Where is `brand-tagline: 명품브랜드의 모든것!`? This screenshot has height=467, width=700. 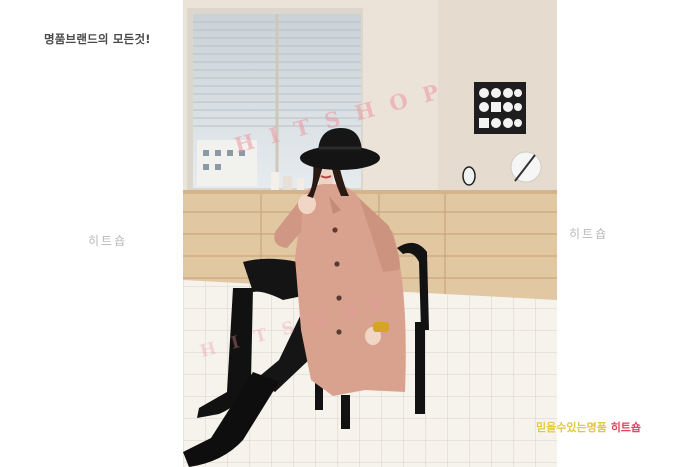
brand-tagline: 명품브랜드의 모든것! is located at coordinates (97, 39).